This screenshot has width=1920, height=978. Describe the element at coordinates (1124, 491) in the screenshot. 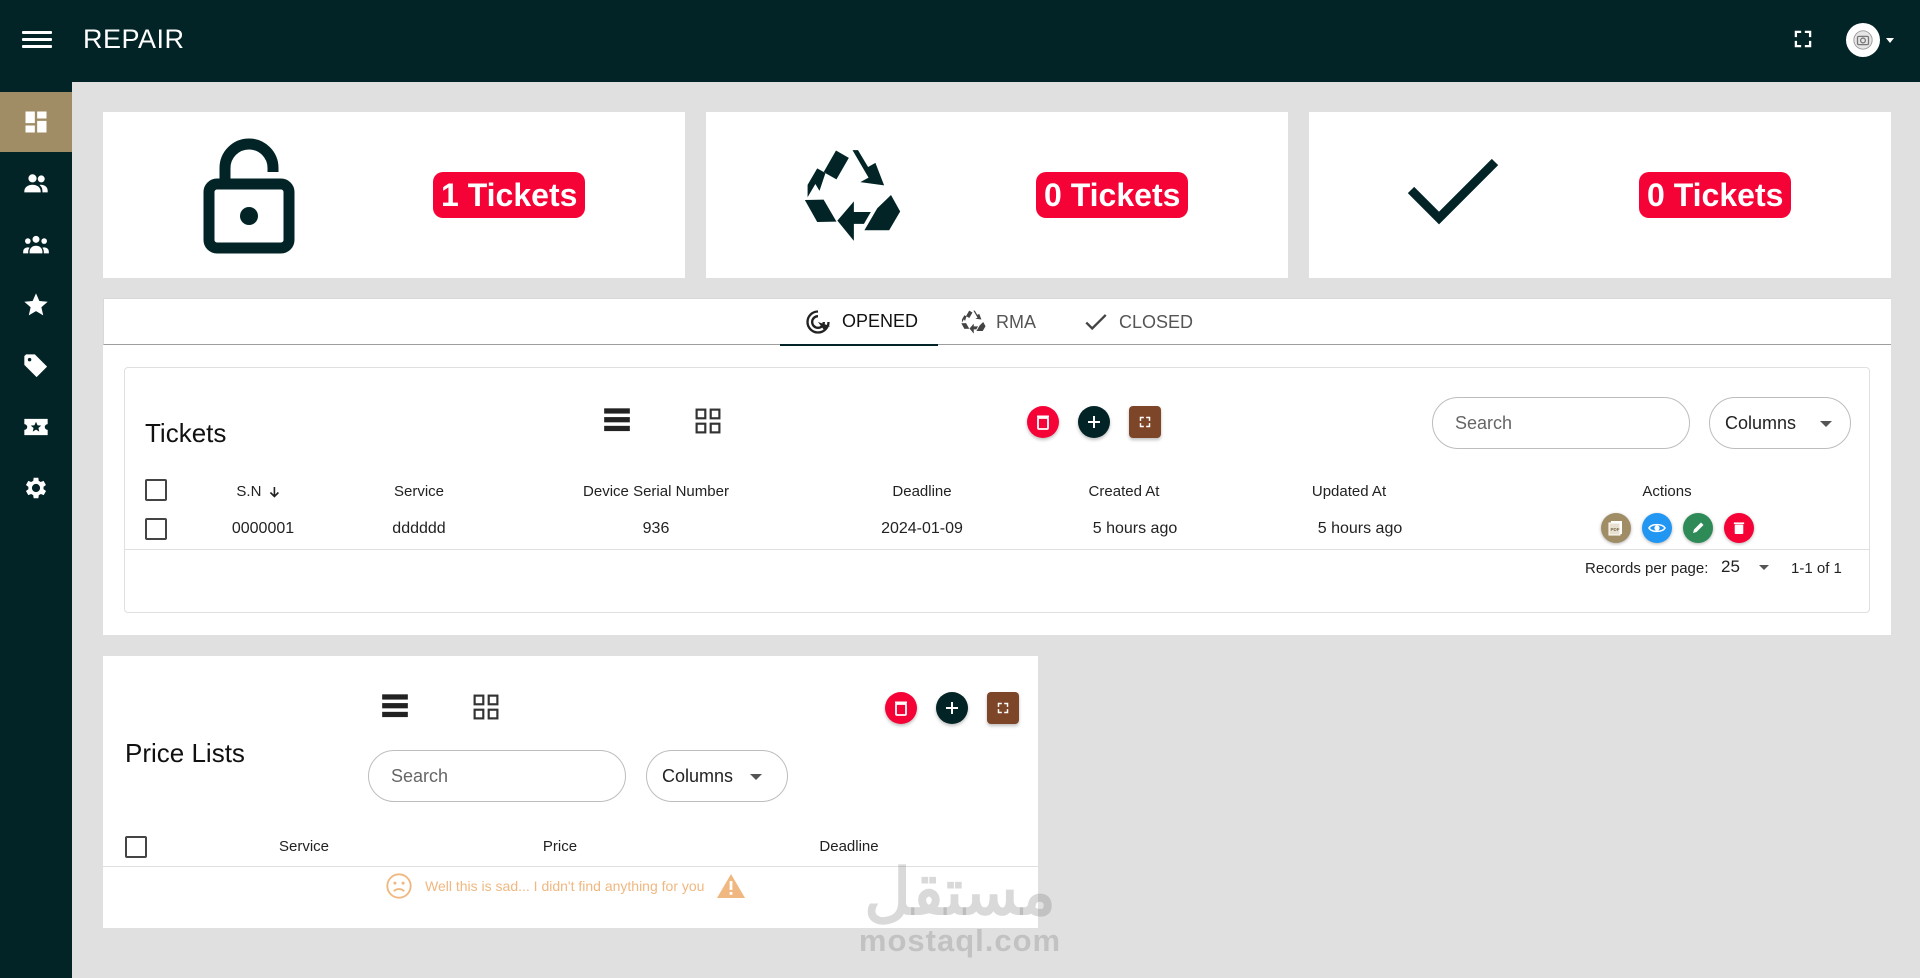

I see `header-created: Created At` at that location.